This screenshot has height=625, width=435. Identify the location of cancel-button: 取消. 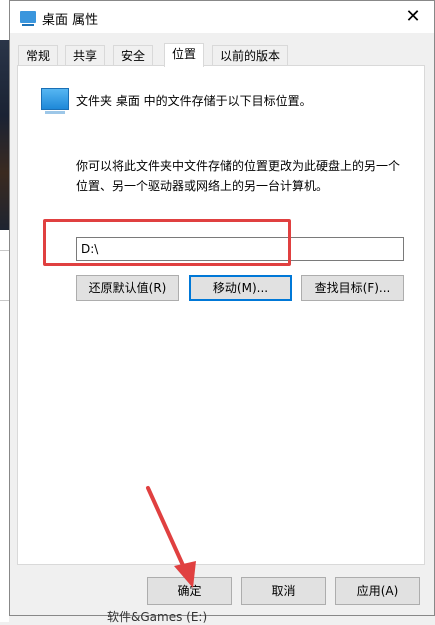
(283, 591).